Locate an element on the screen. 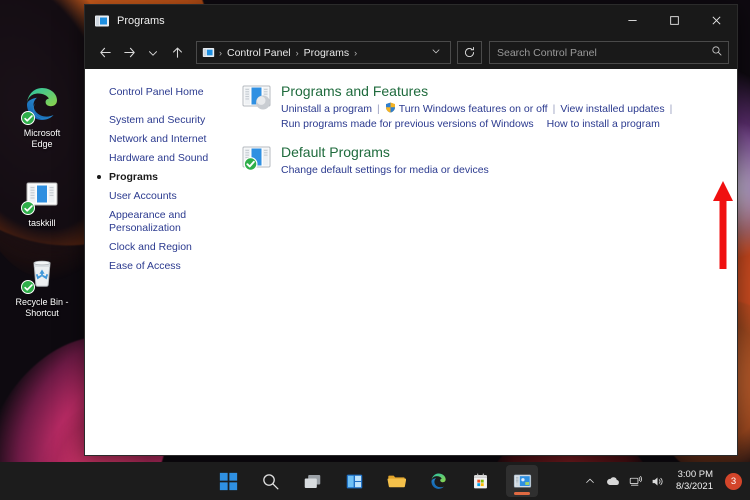  onedrive-cloud-icon is located at coordinates (612, 481).